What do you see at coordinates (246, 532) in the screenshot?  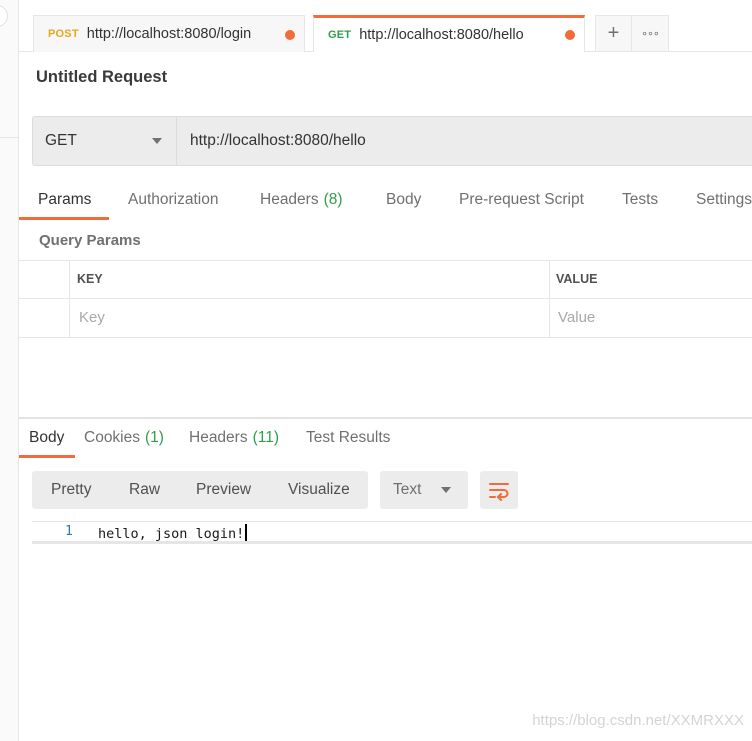 I see `text-cursor` at bounding box center [246, 532].